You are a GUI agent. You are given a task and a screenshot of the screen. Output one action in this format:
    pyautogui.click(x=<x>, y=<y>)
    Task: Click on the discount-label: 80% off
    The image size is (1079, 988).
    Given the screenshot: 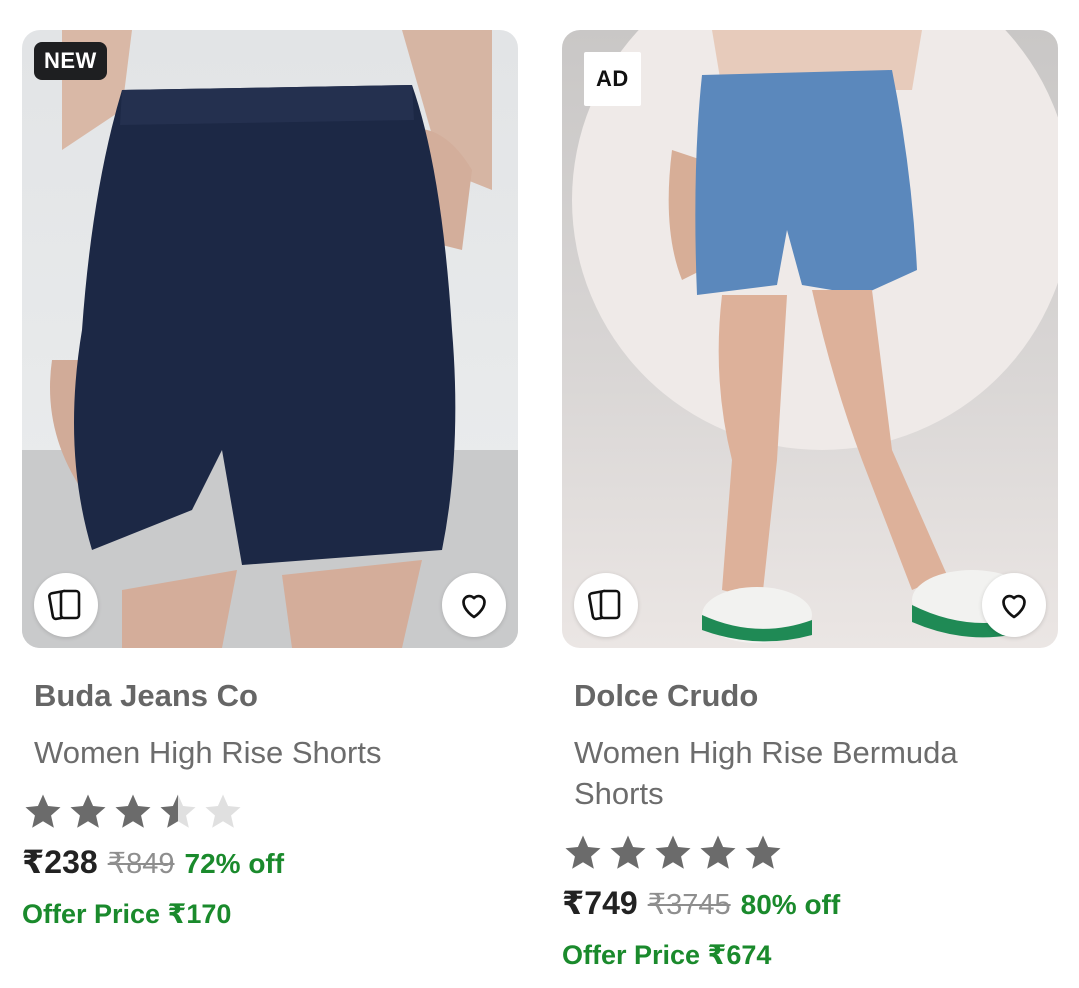 What is the action you would take?
    pyautogui.click(x=790, y=904)
    